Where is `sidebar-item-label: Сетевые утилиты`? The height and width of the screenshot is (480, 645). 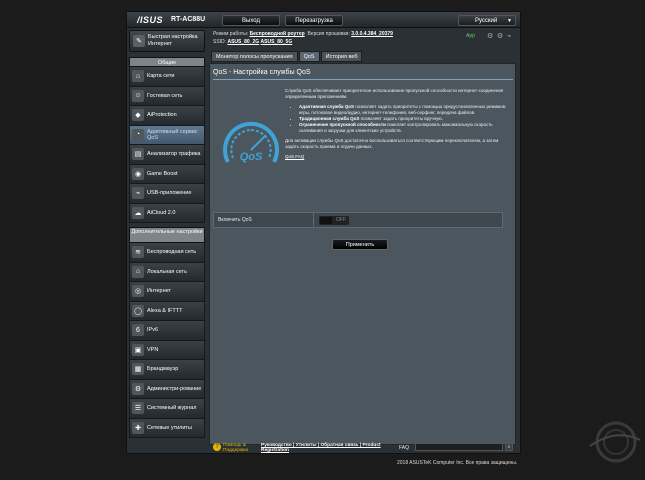 sidebar-item-label: Сетевые утилиты is located at coordinates (169, 427).